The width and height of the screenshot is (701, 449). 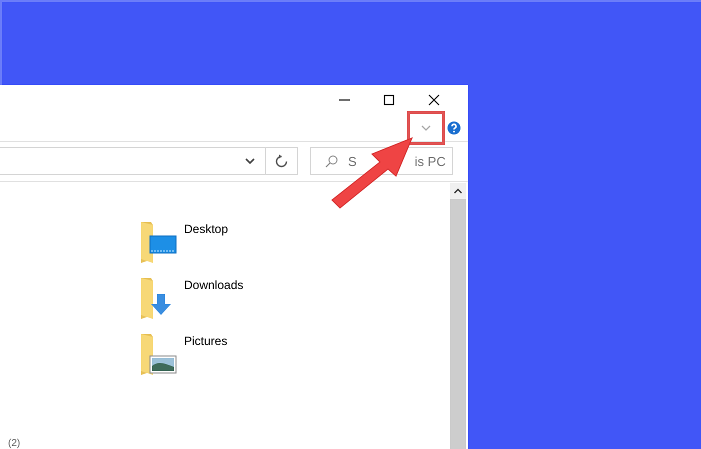 I want to click on help-icon, so click(x=454, y=128).